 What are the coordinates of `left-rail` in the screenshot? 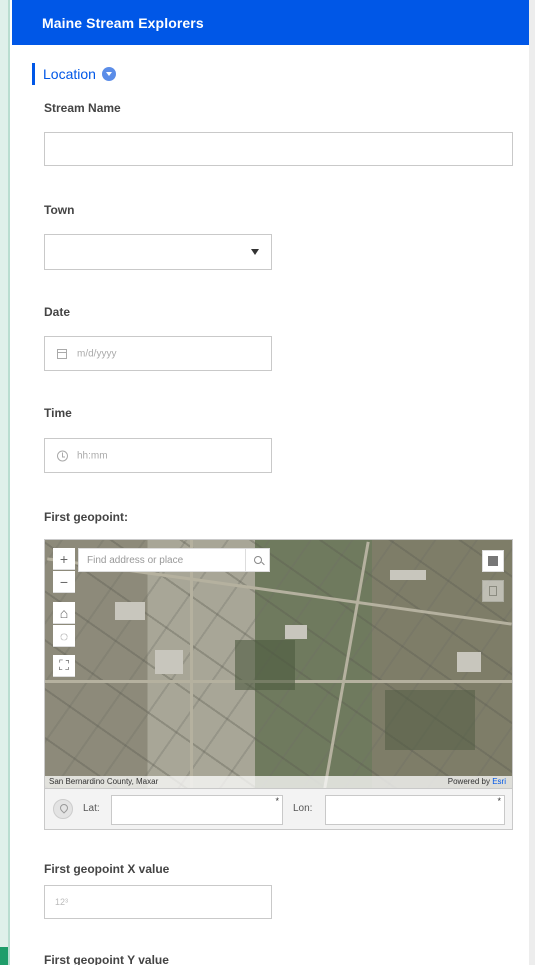 It's located at (5, 482).